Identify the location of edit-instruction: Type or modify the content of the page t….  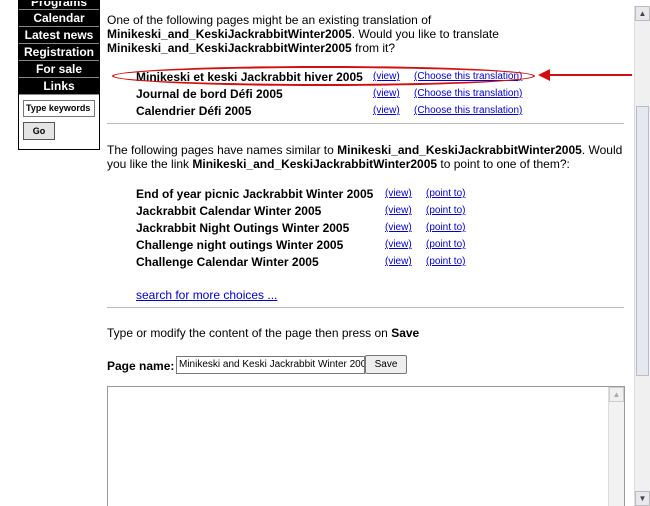
(367, 333).